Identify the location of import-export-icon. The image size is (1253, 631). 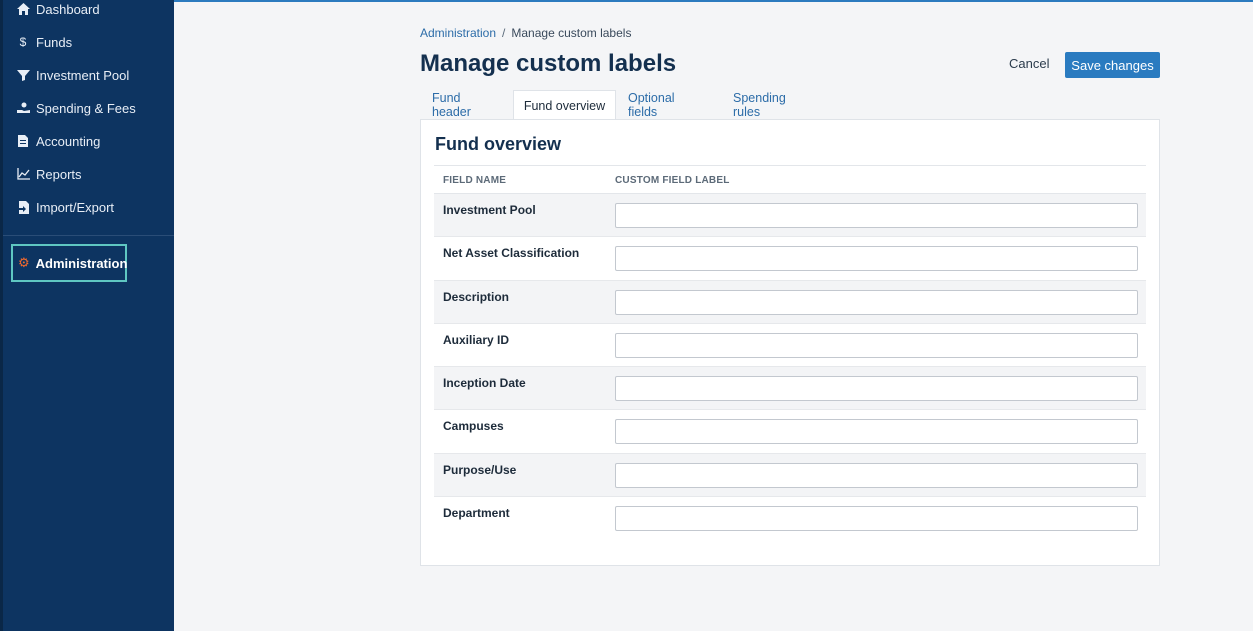
(23, 207).